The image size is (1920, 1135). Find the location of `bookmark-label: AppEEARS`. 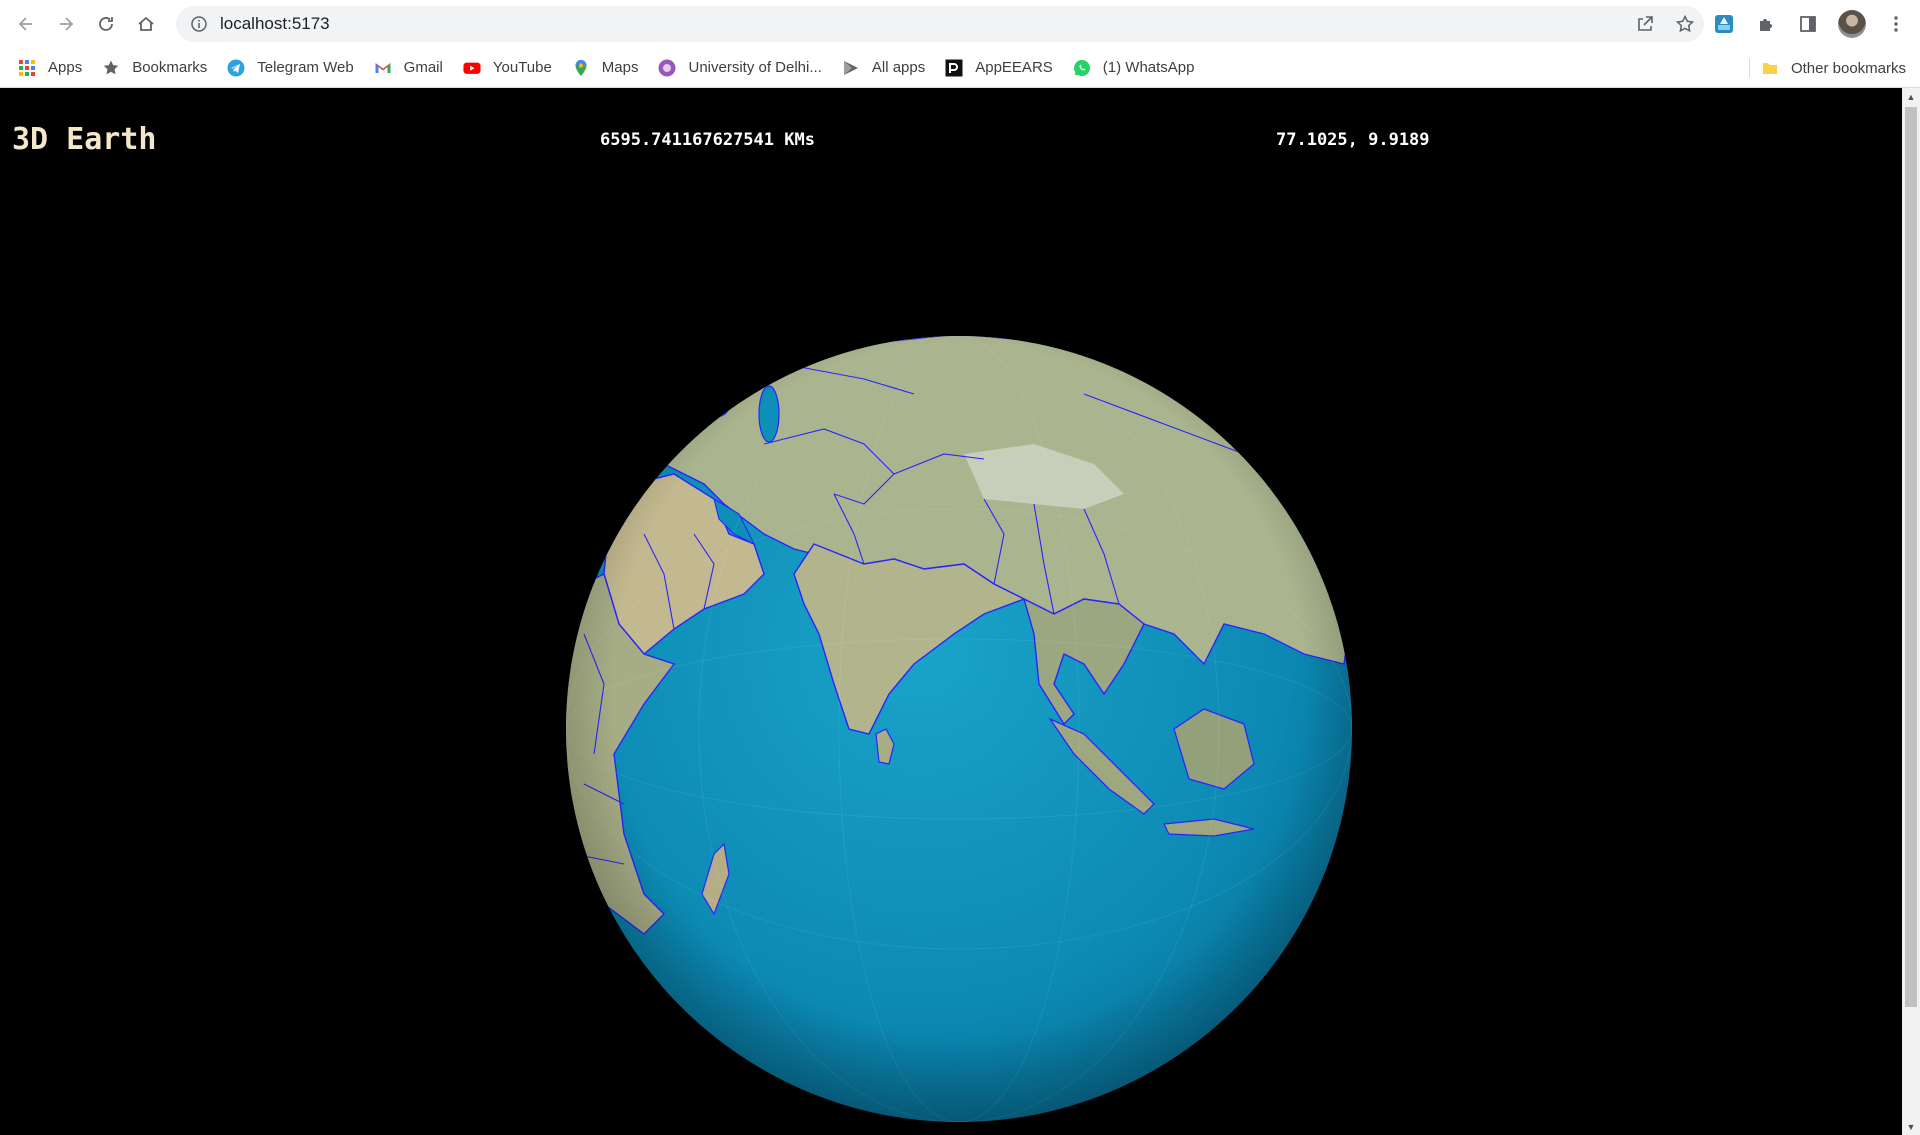

bookmark-label: AppEEARS is located at coordinates (1014, 67).